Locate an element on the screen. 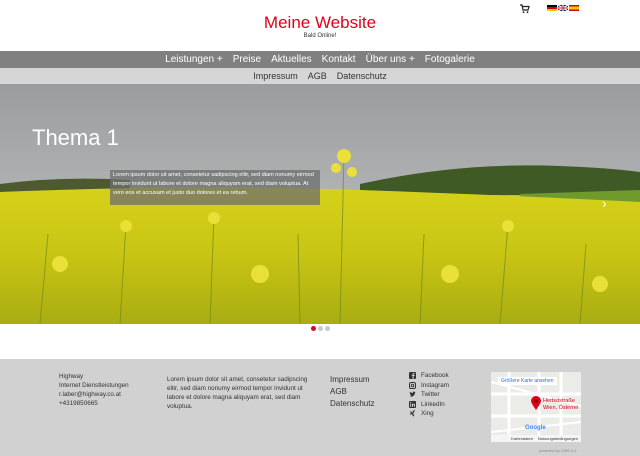 The image size is (640, 456). footer-social: Facebook Instagram Twitter LinkedIn Xing is located at coordinates (429, 395).